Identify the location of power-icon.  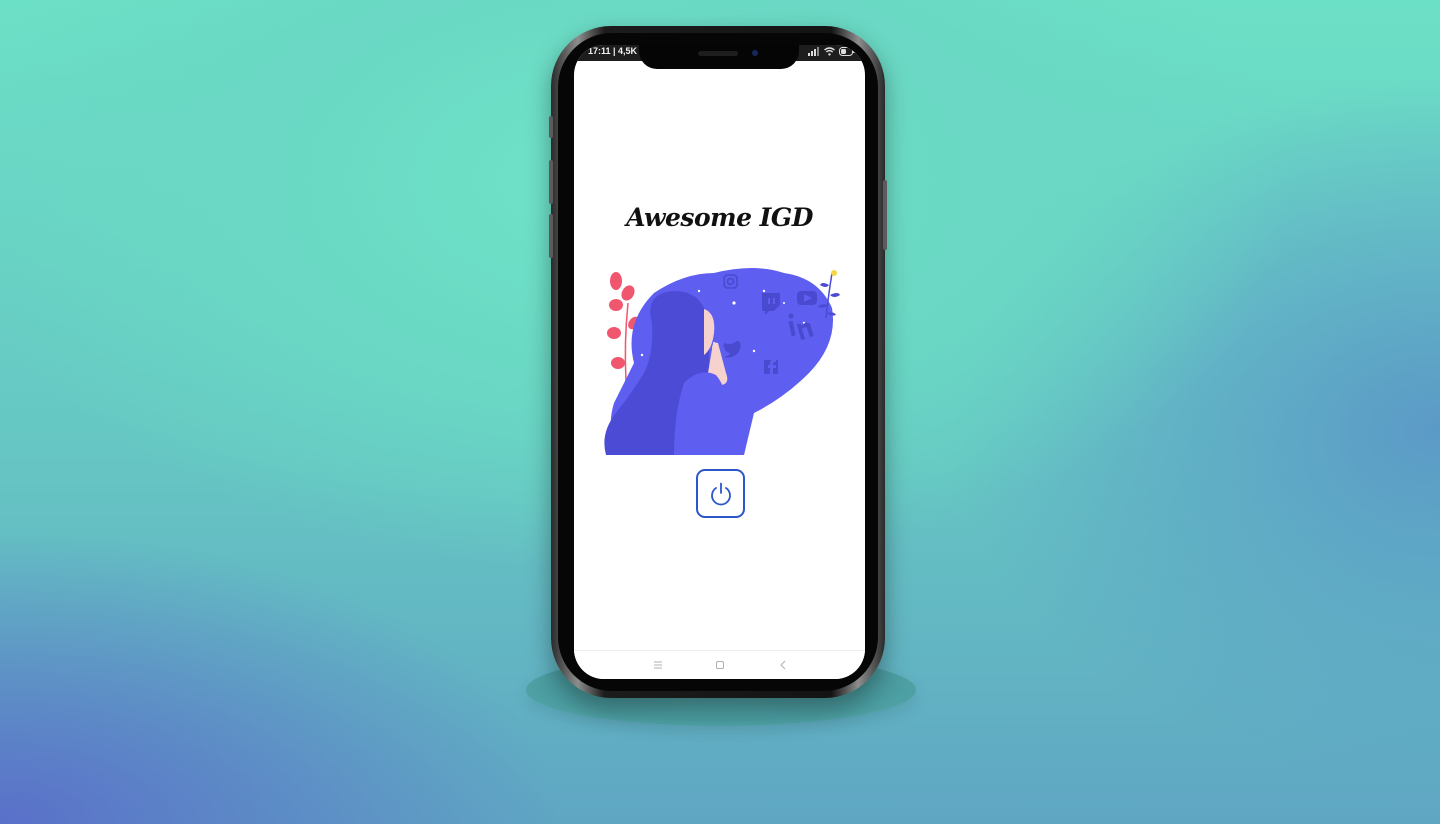
(720, 493).